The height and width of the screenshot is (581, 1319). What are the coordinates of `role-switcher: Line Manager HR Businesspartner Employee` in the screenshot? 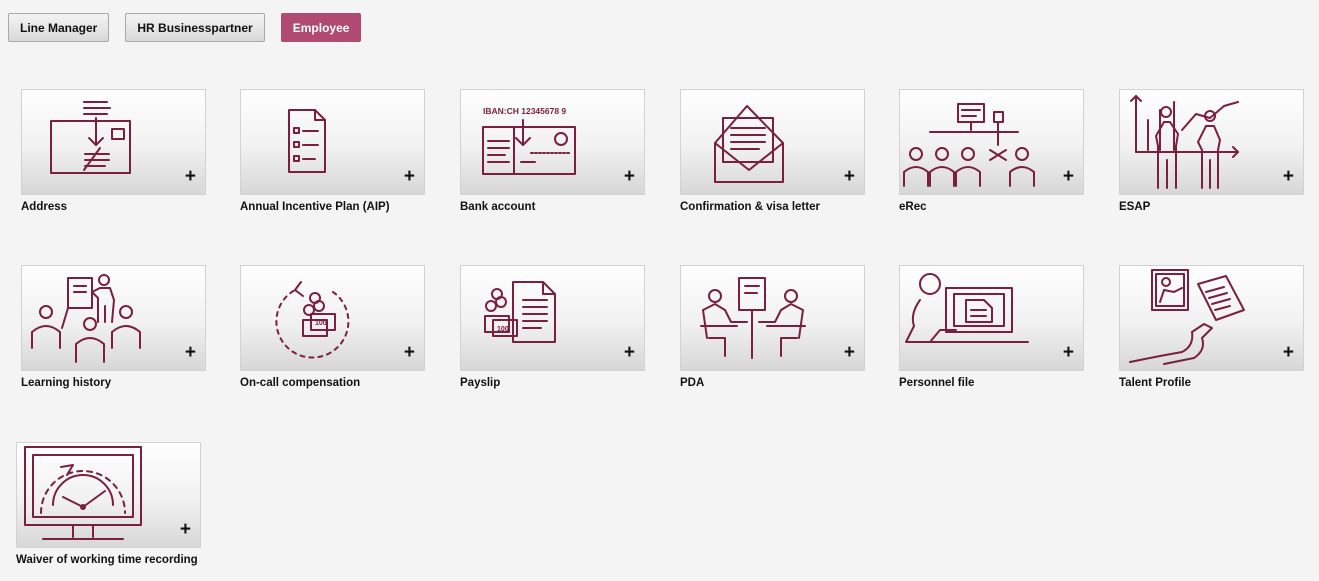 It's located at (192, 27).